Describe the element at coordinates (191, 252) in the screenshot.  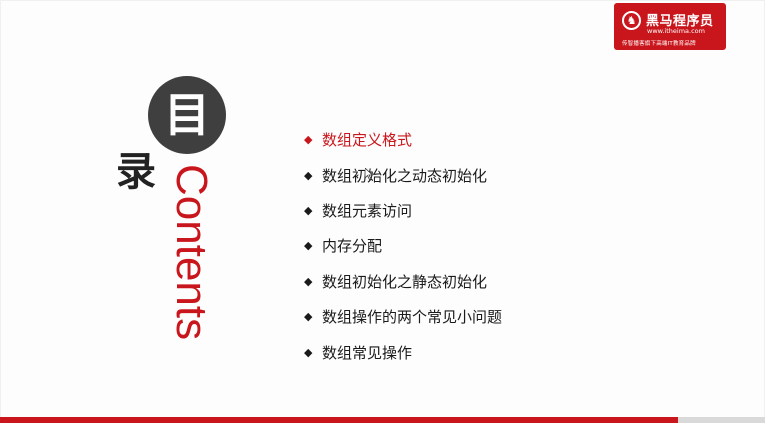
I see `contents-vertical-label: Contents` at that location.